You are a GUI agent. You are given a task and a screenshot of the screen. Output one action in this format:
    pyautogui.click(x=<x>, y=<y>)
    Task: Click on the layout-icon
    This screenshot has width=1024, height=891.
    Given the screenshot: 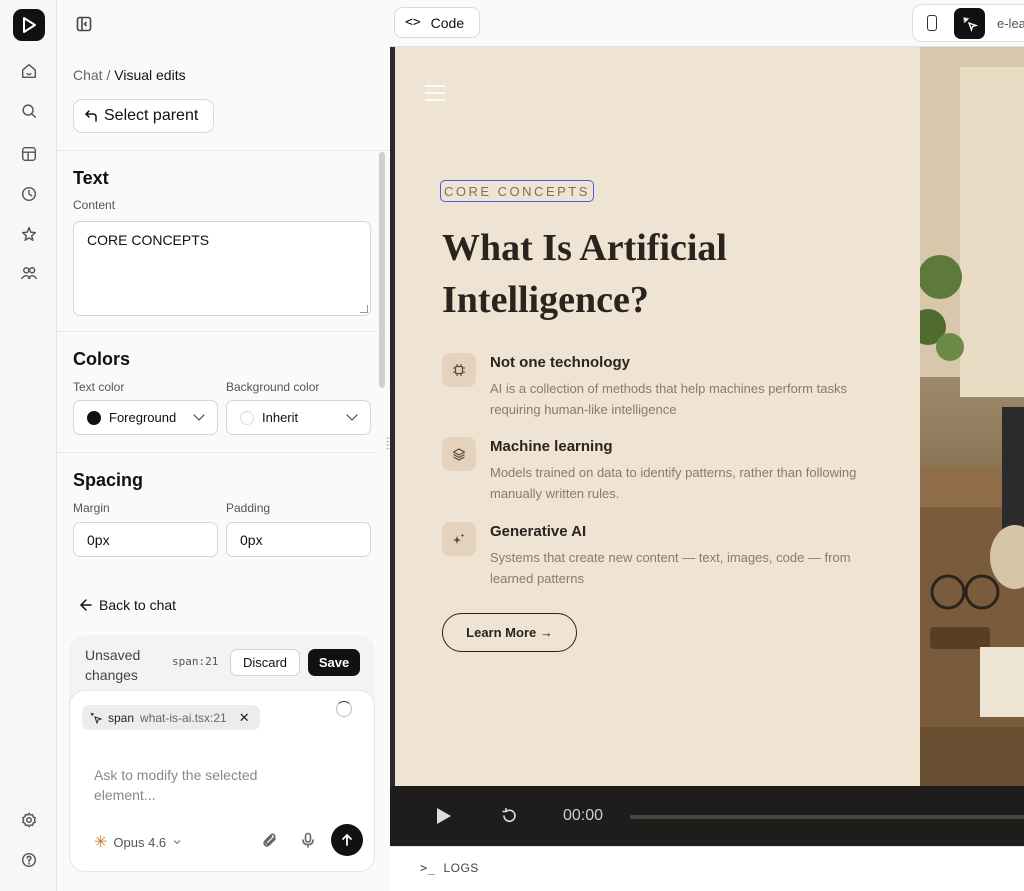 What is the action you would take?
    pyautogui.click(x=29, y=154)
    